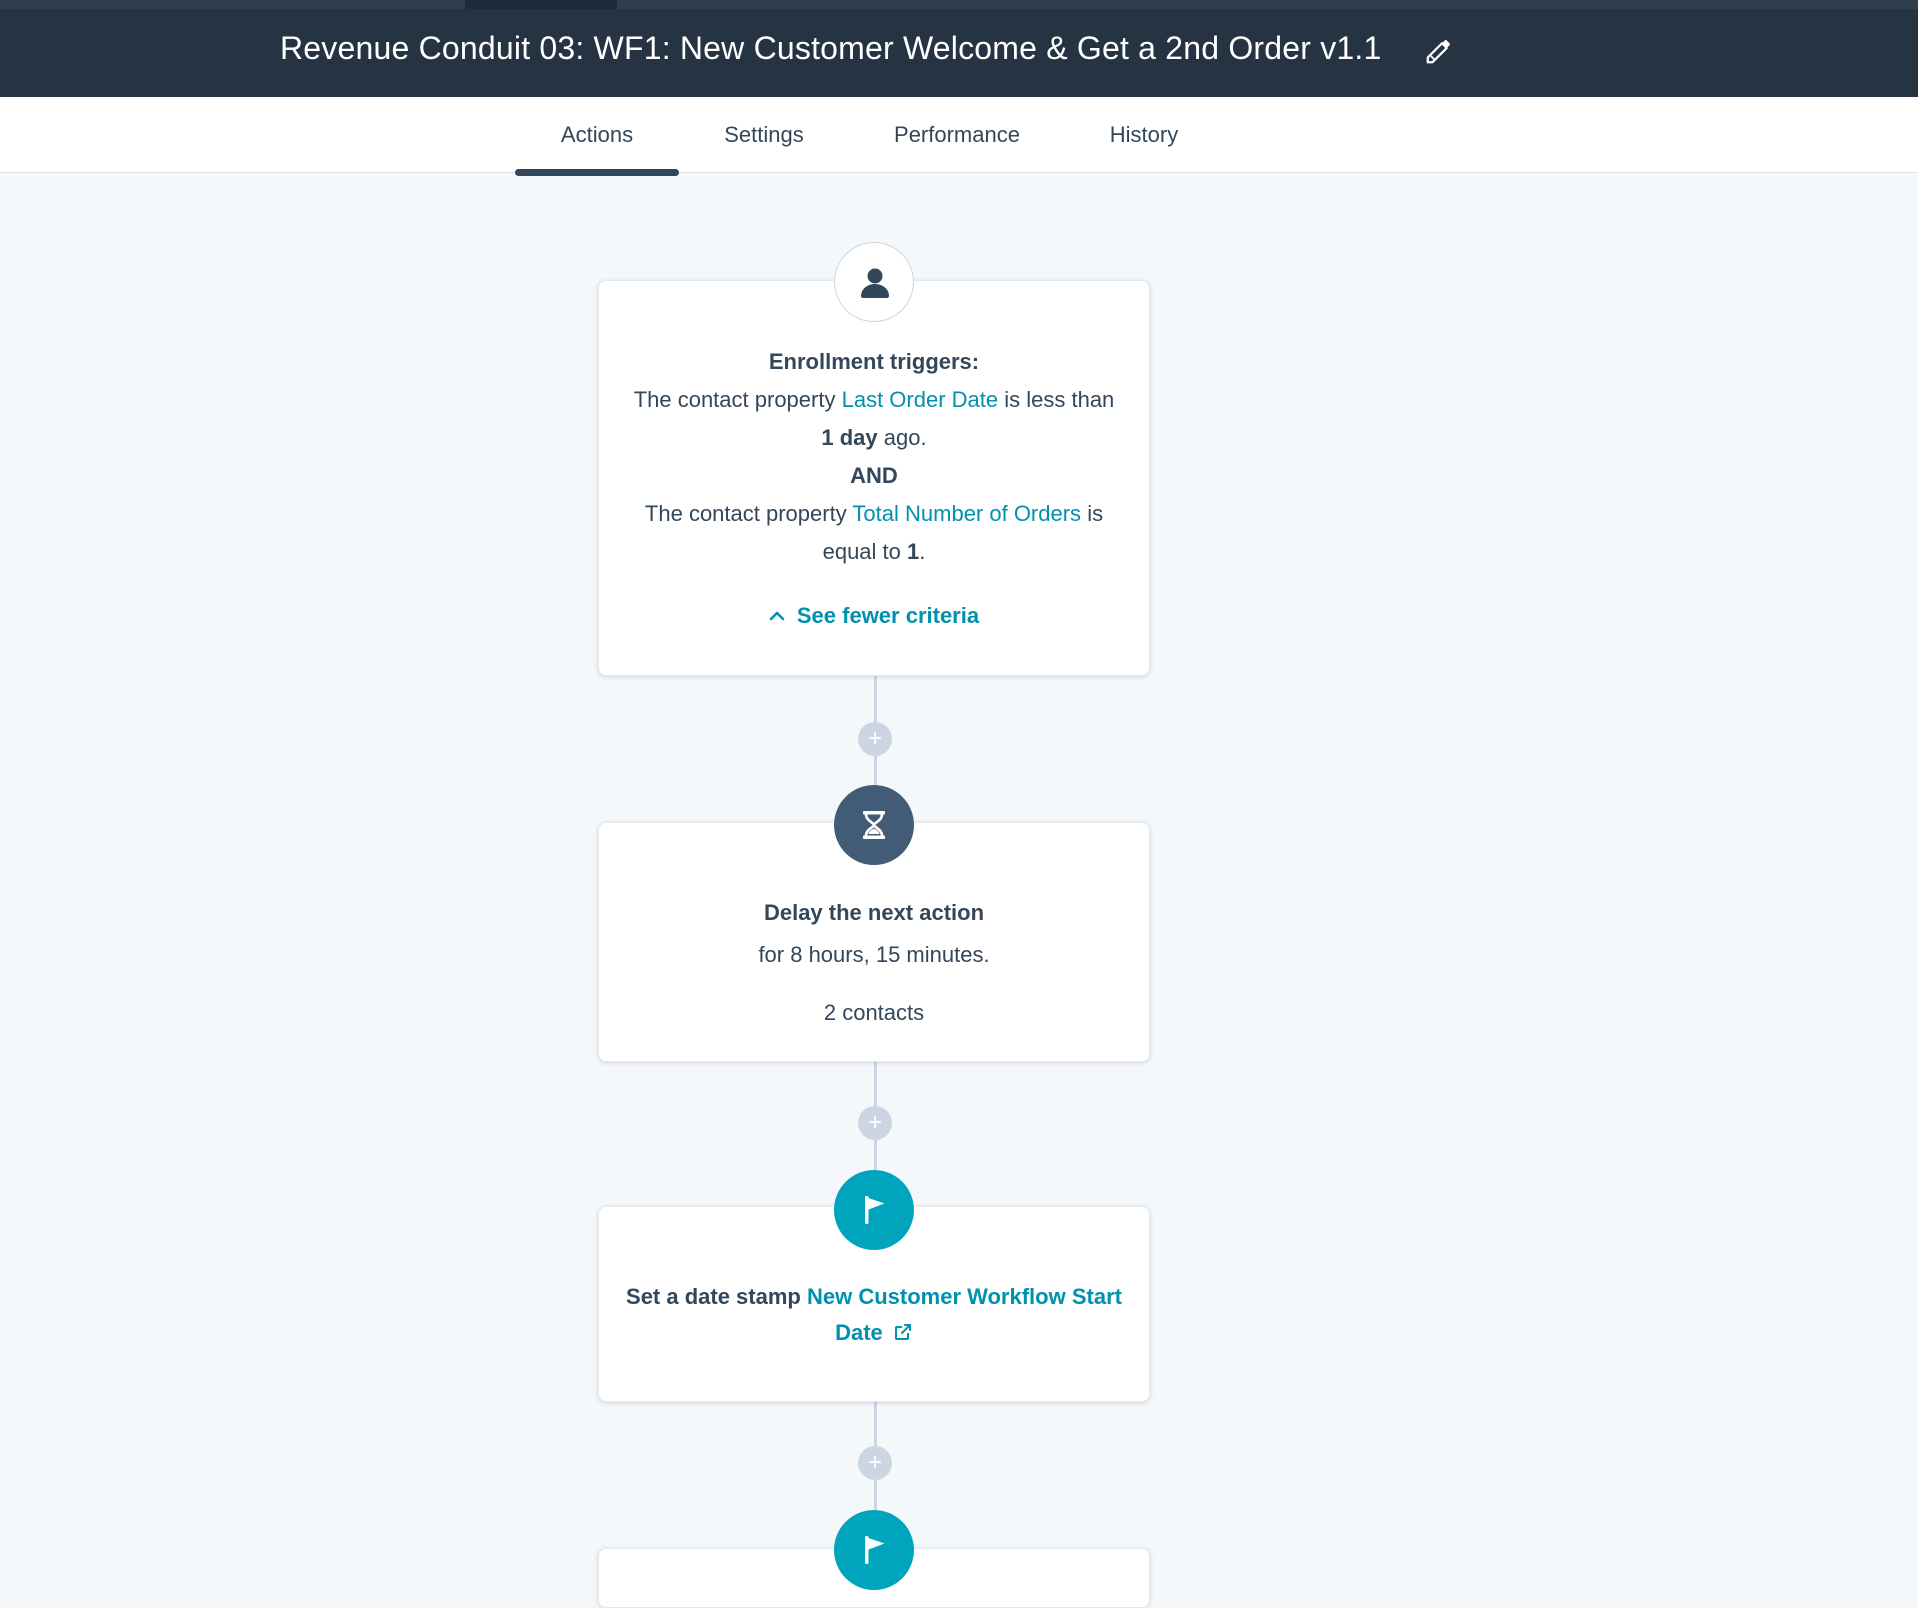  I want to click on delay-duration: for 8 hours, 15 minutes., so click(874, 954).